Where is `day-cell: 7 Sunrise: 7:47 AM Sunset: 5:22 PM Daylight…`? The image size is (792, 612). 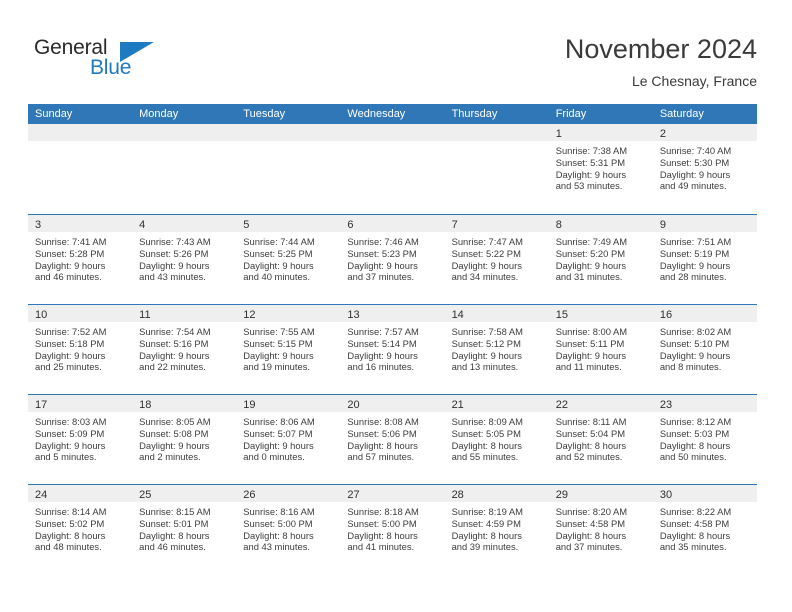 day-cell: 7 Sunrise: 7:47 AM Sunset: 5:22 PM Daylight… is located at coordinates (496, 259).